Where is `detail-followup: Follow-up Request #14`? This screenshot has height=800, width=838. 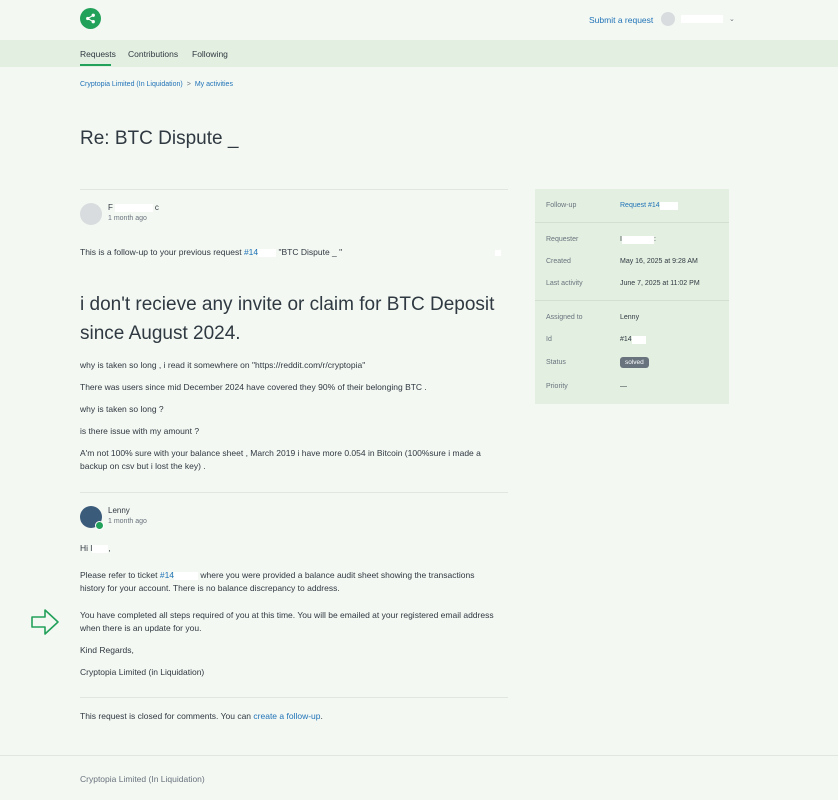
detail-followup: Follow-up Request #14 is located at coordinates (612, 206).